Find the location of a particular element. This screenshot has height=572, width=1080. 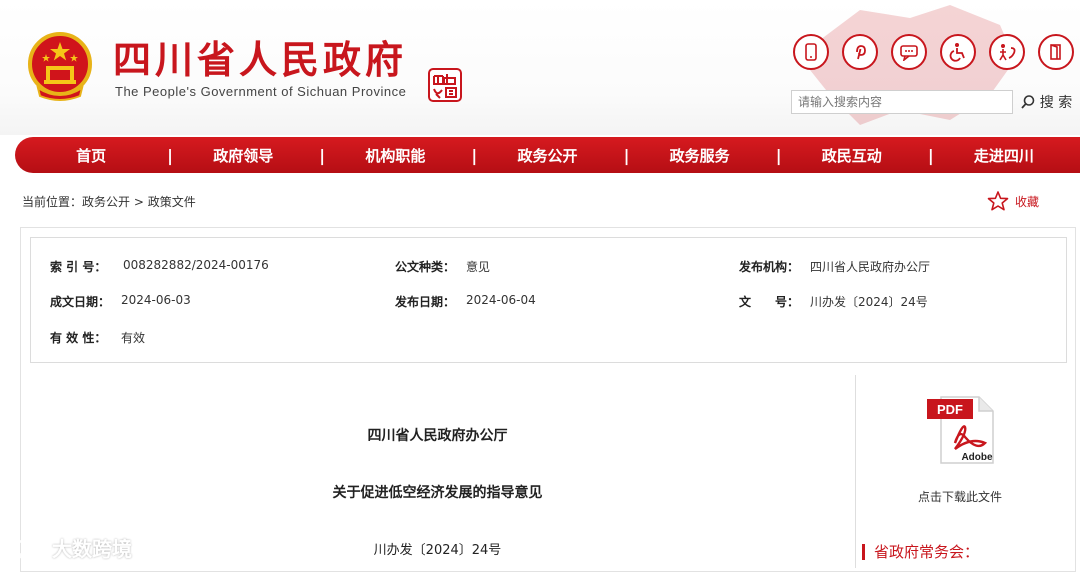

favorite-button: 收藏 is located at coordinates (1013, 201).